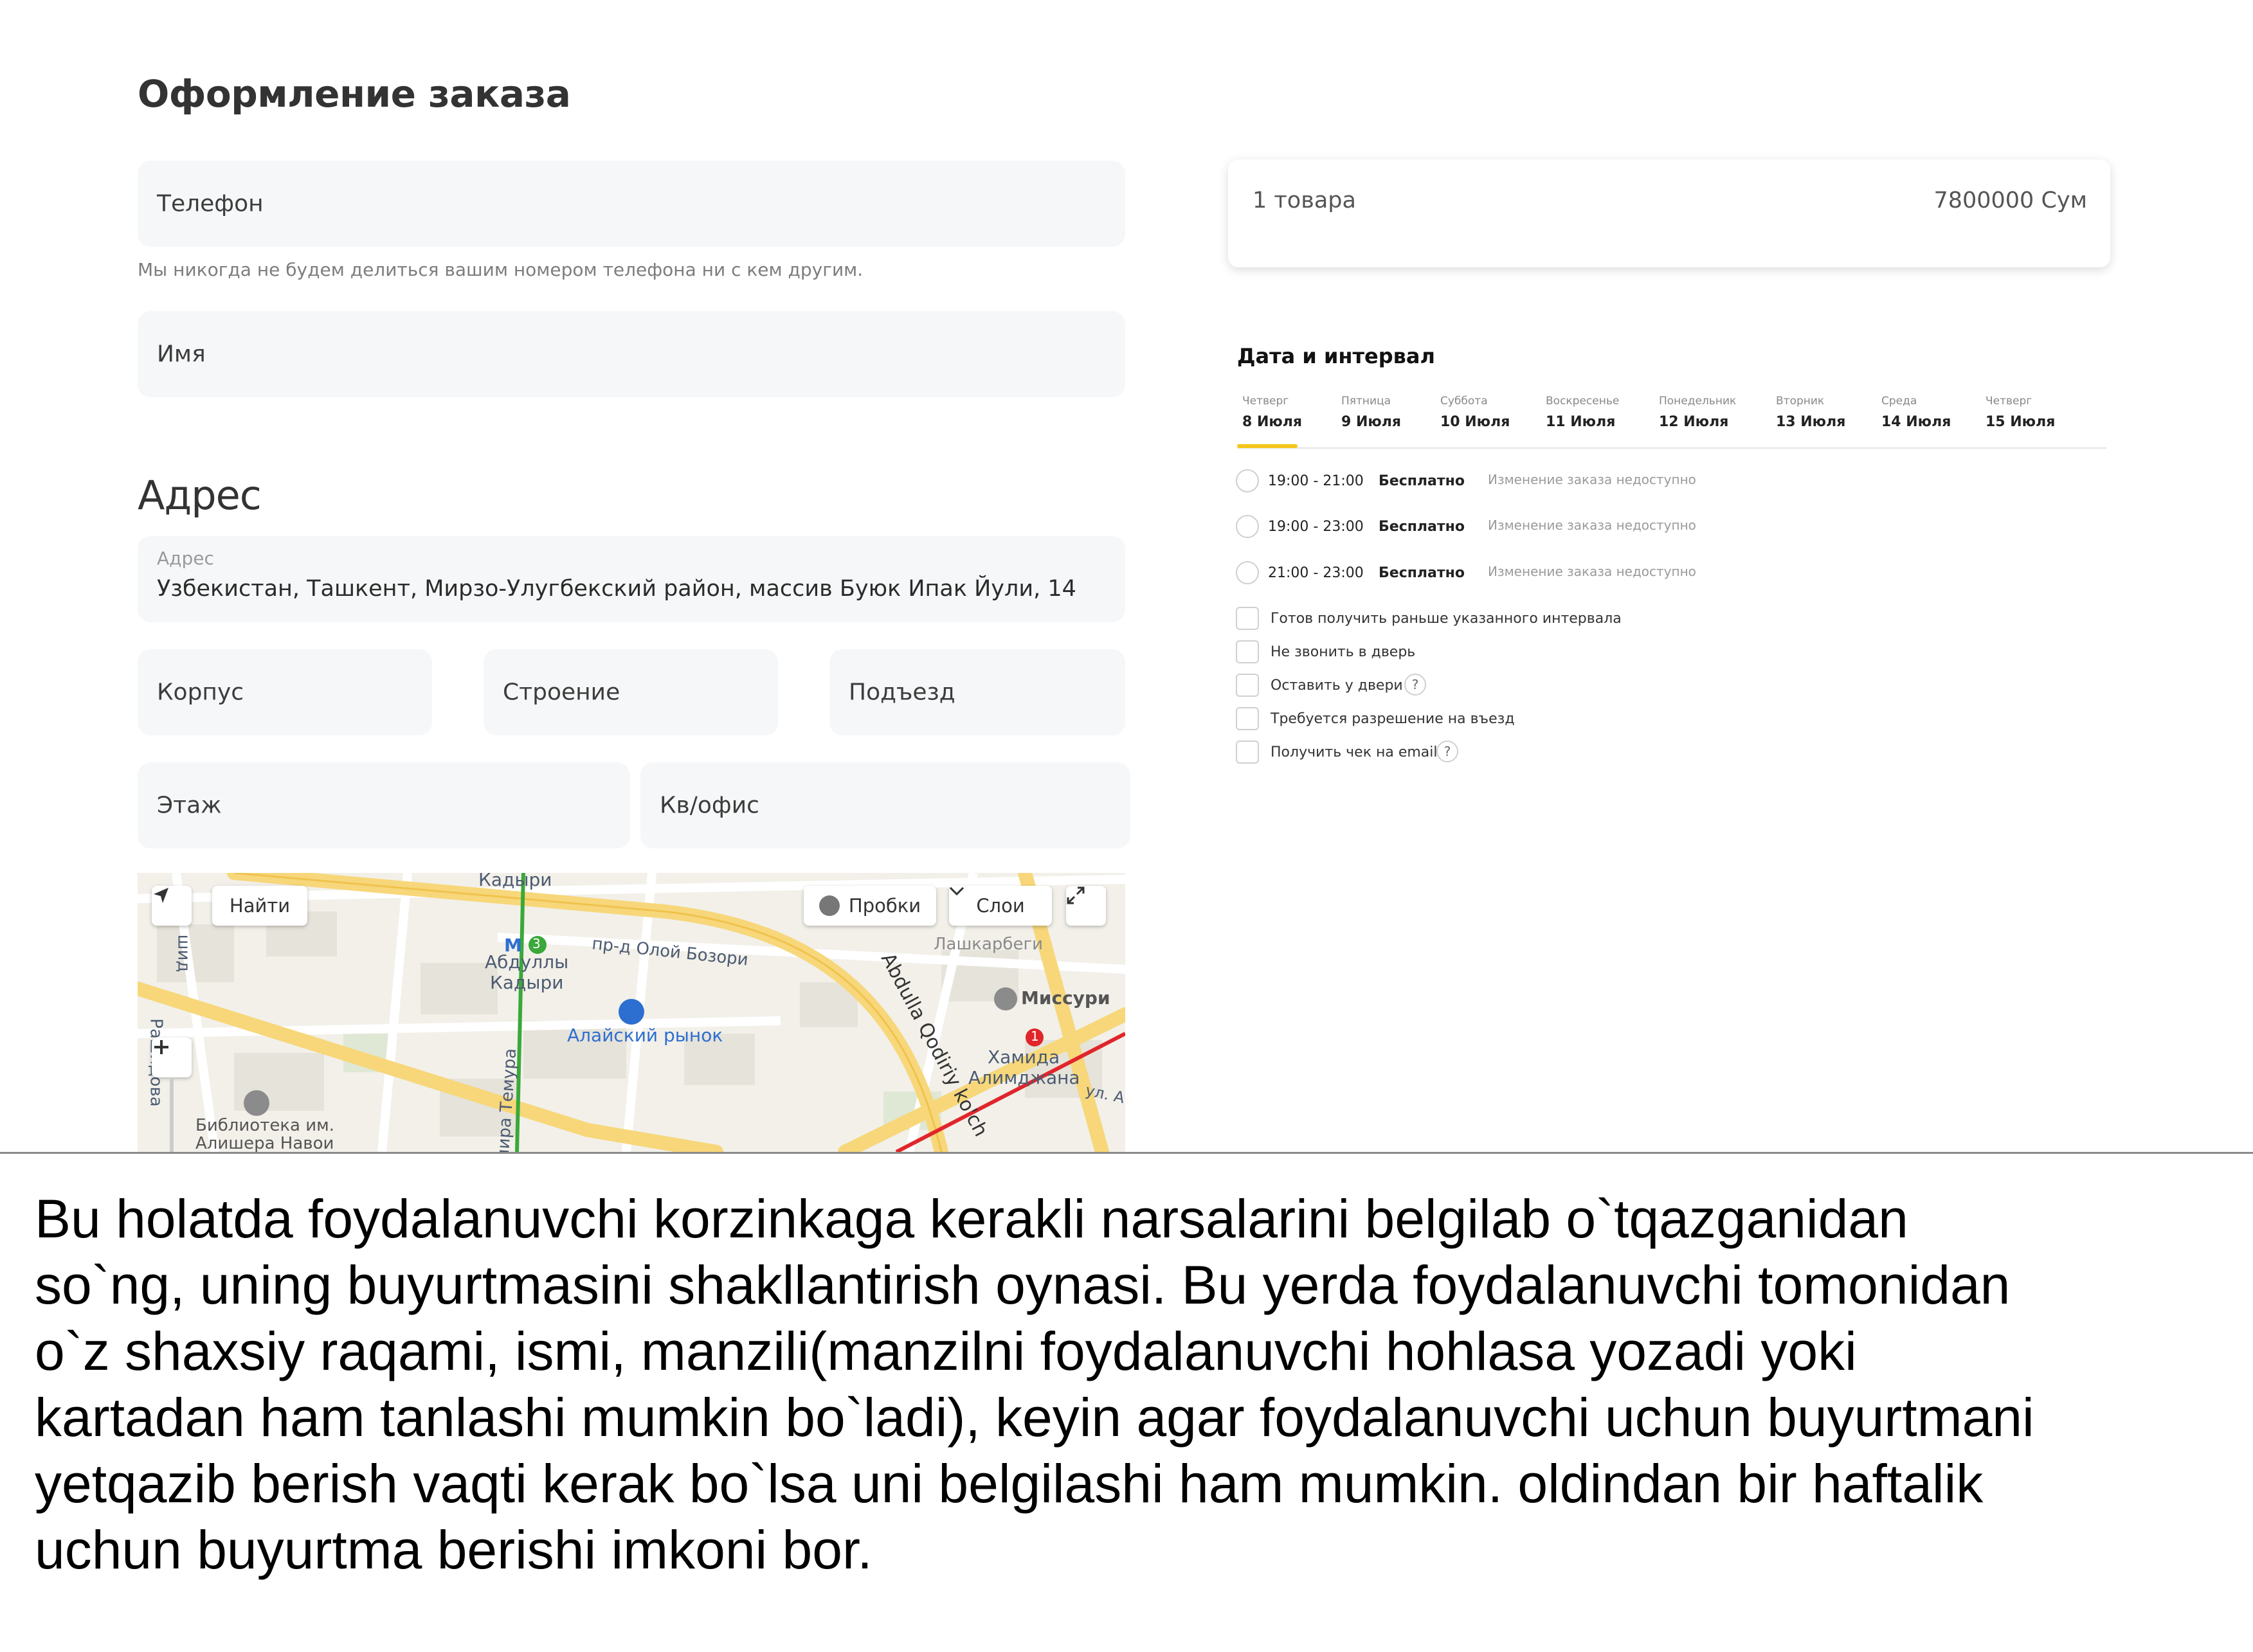 This screenshot has width=2253, height=1652. I want to click on korpus-placeholder: Корпус, so click(200, 692).